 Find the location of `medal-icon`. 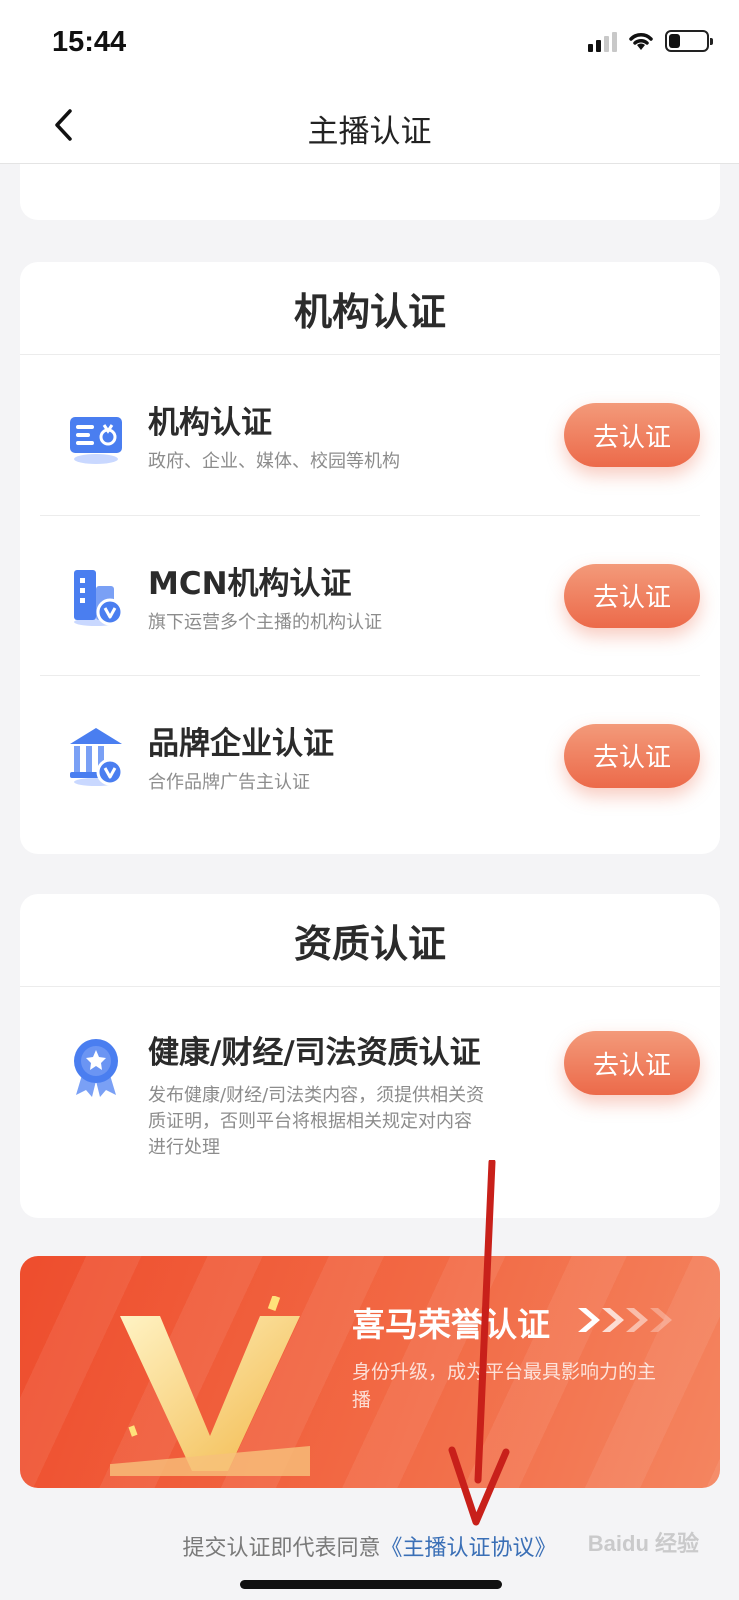

medal-icon is located at coordinates (96, 1068).